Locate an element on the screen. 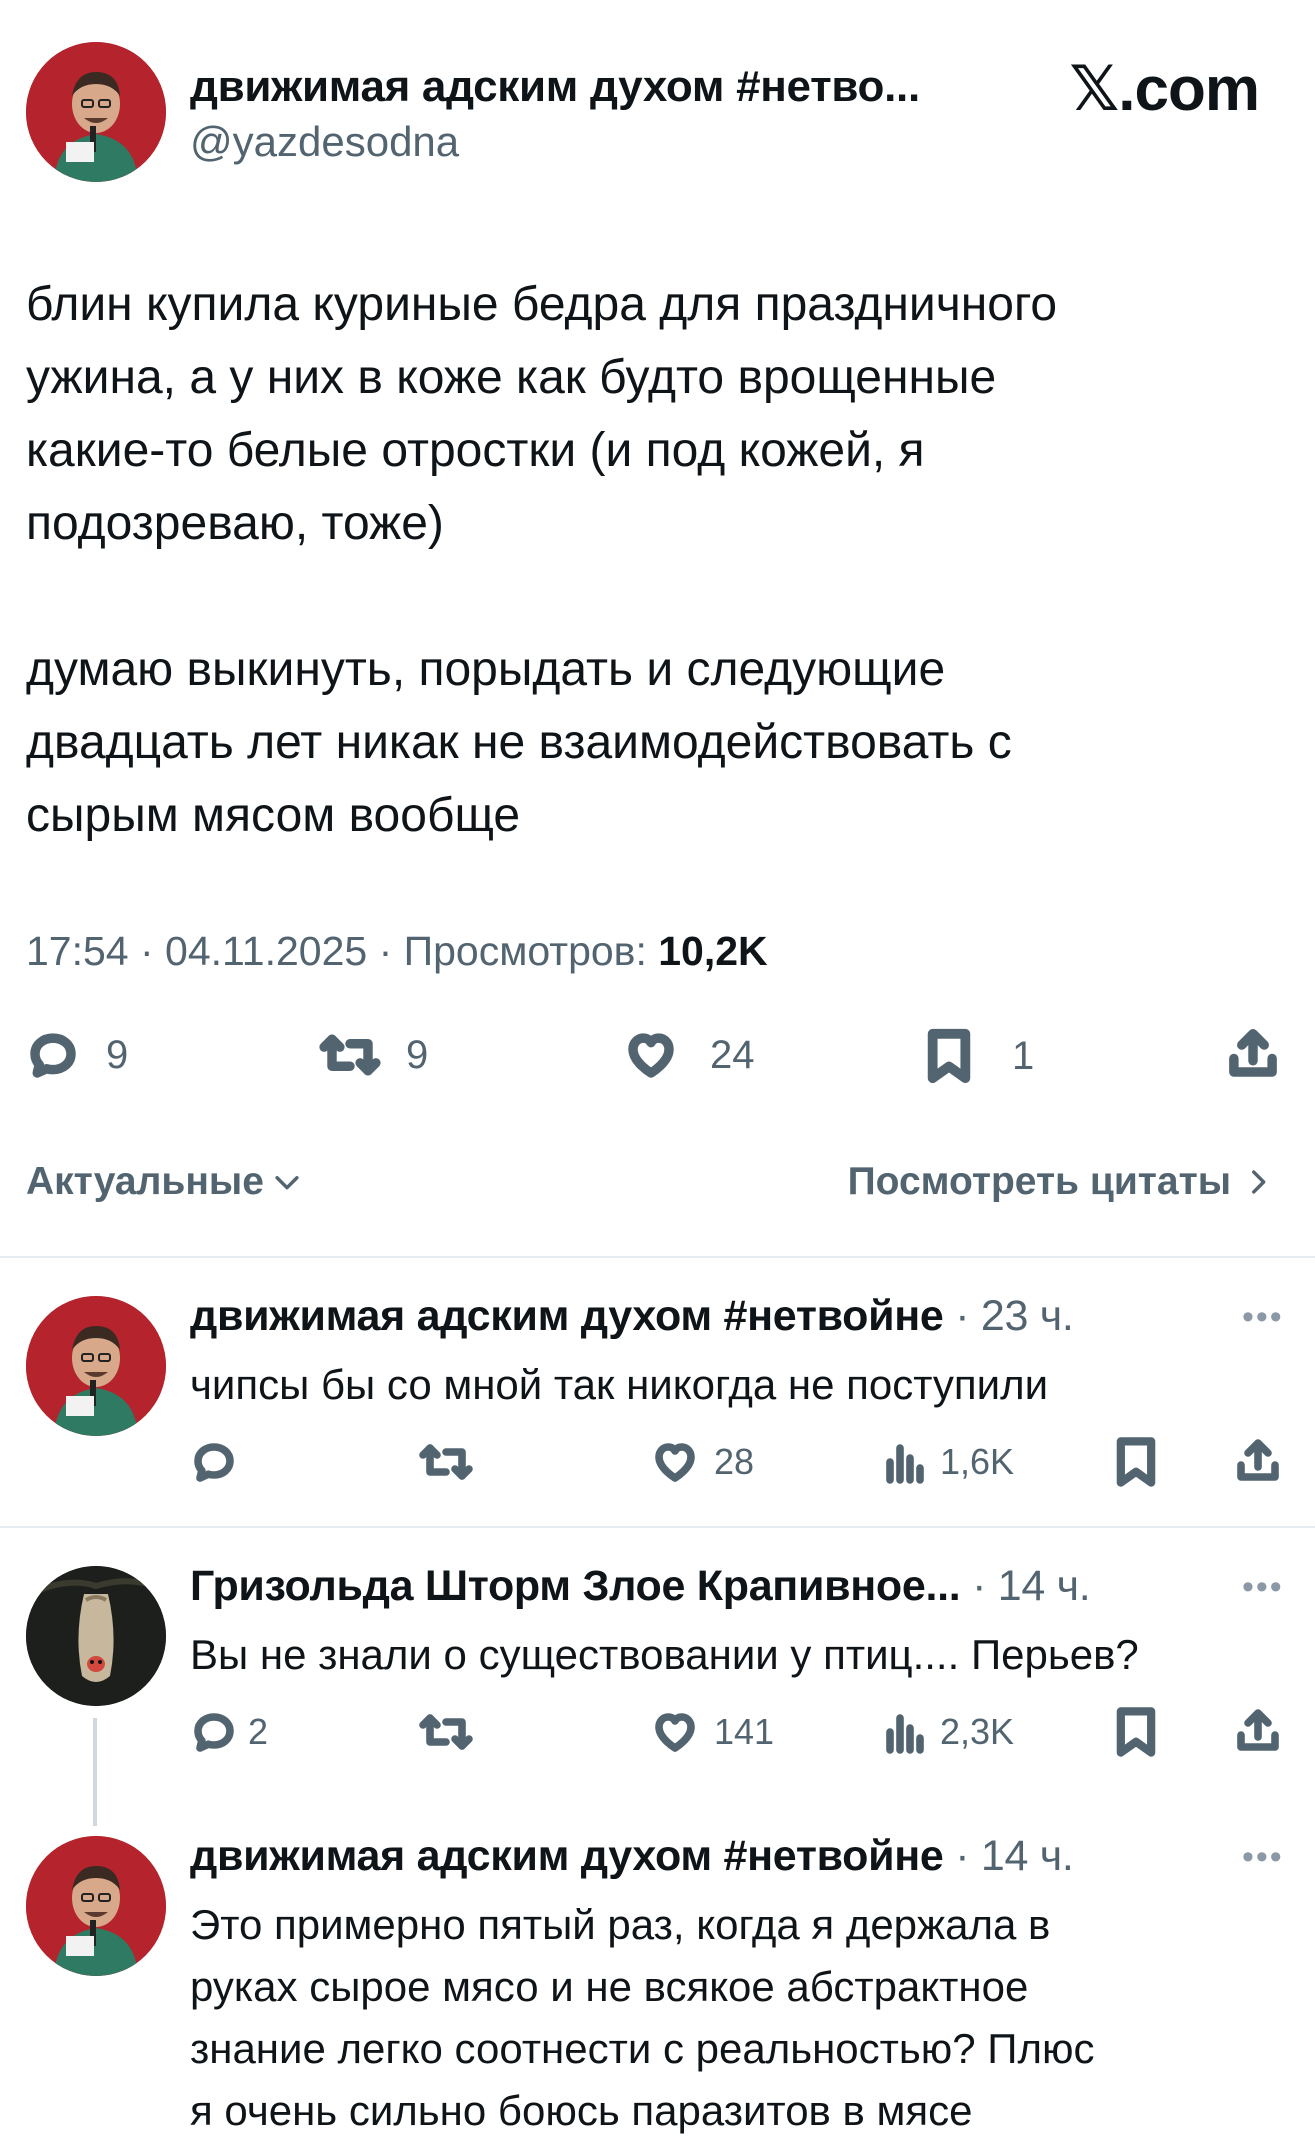  bookmark-button: 1 is located at coordinates (979, 1056).